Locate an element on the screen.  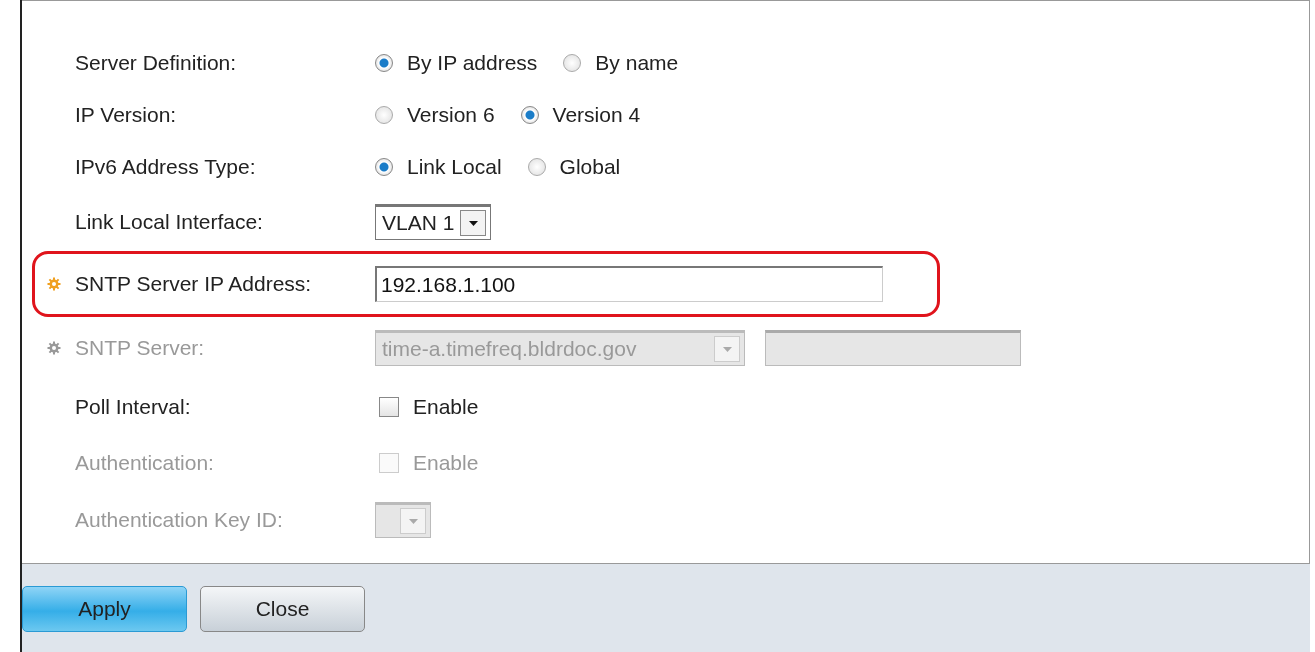
field-label: IP Version: is located at coordinates (126, 115).